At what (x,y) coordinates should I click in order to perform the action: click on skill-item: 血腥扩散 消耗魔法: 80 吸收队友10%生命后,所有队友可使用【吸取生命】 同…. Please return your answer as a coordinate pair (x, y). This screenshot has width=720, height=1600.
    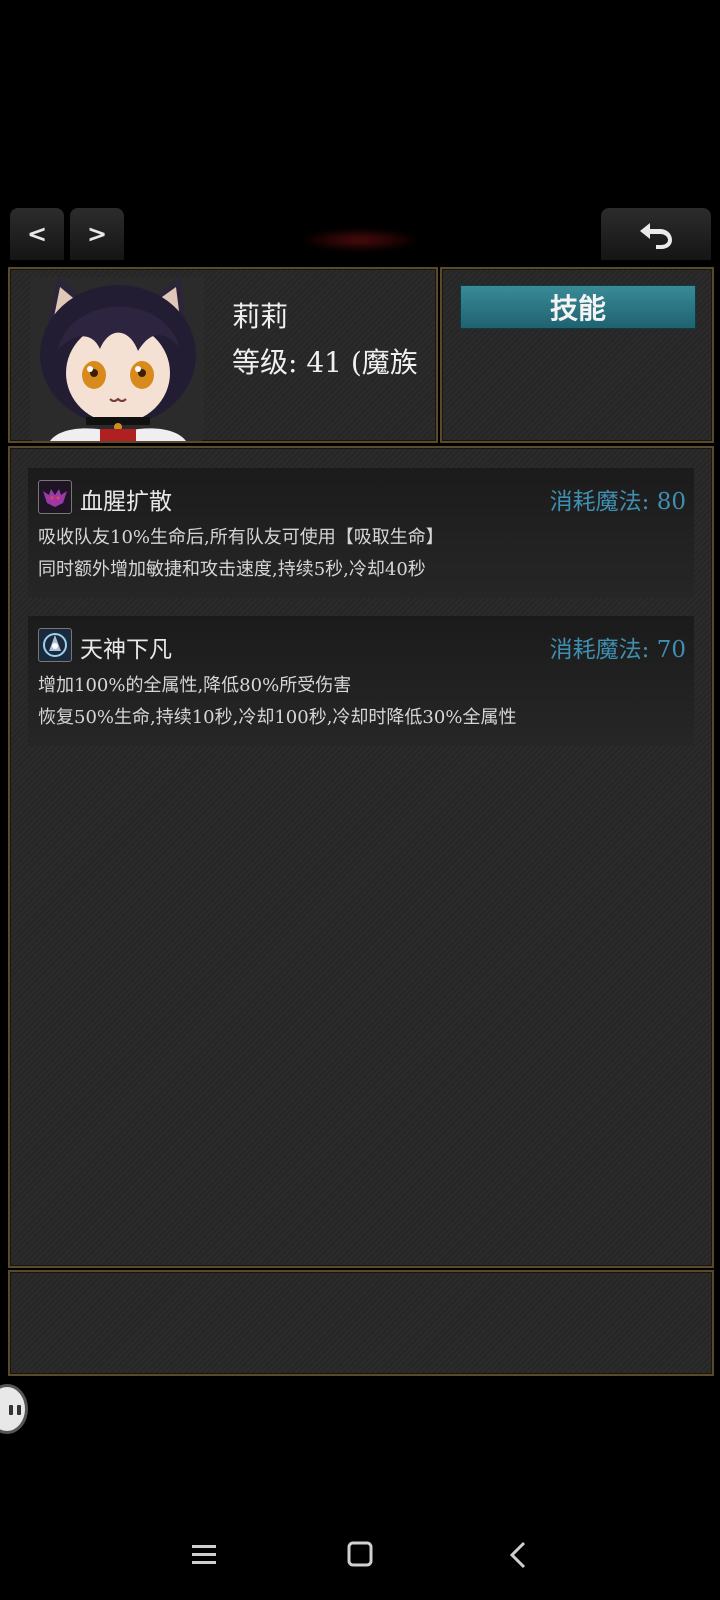
    Looking at the image, I should click on (361, 533).